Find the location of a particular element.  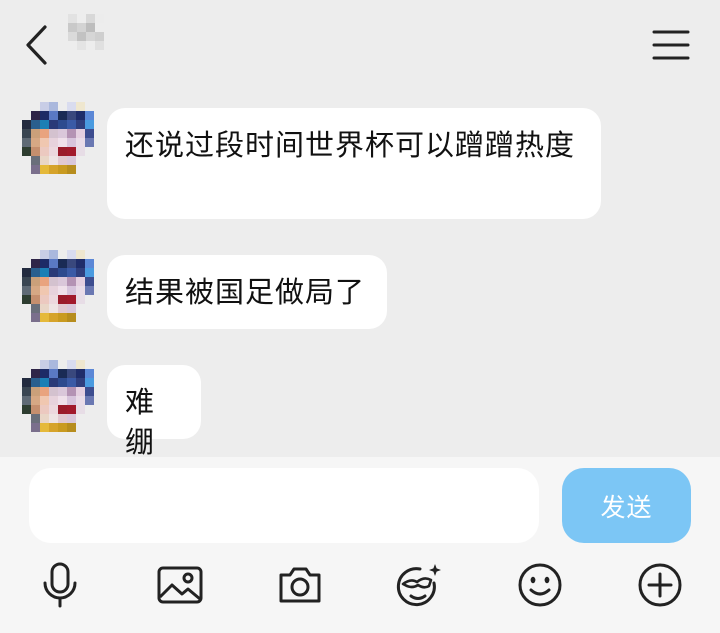

send-button: 发送 is located at coordinates (626, 505).